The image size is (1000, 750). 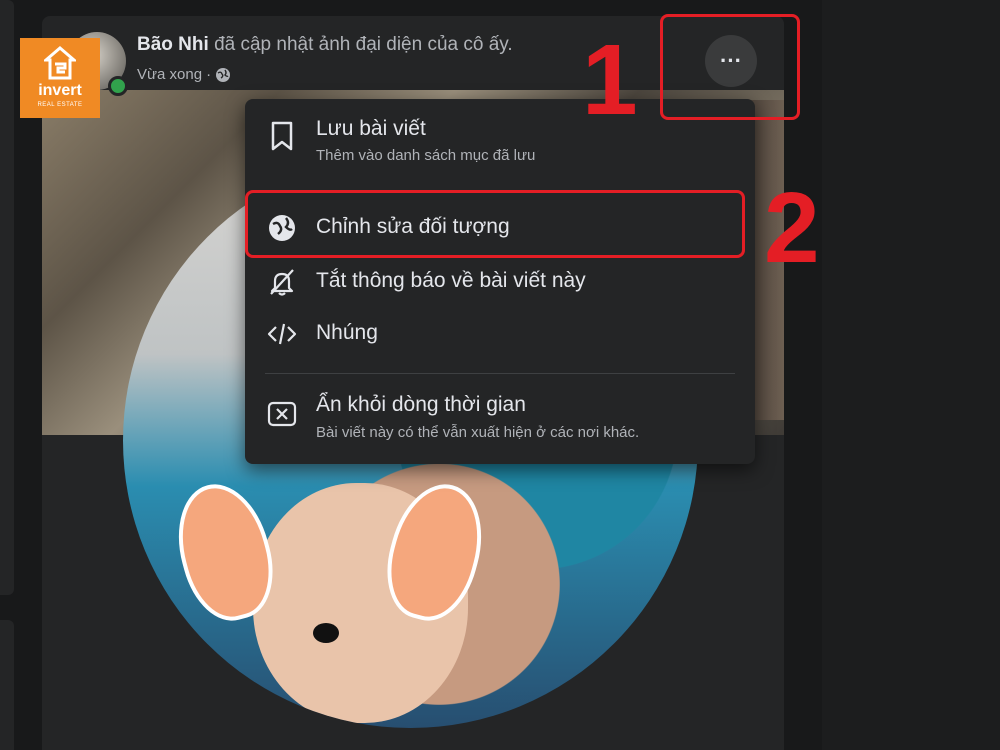 I want to click on logo-brand: invert, so click(x=60, y=90).